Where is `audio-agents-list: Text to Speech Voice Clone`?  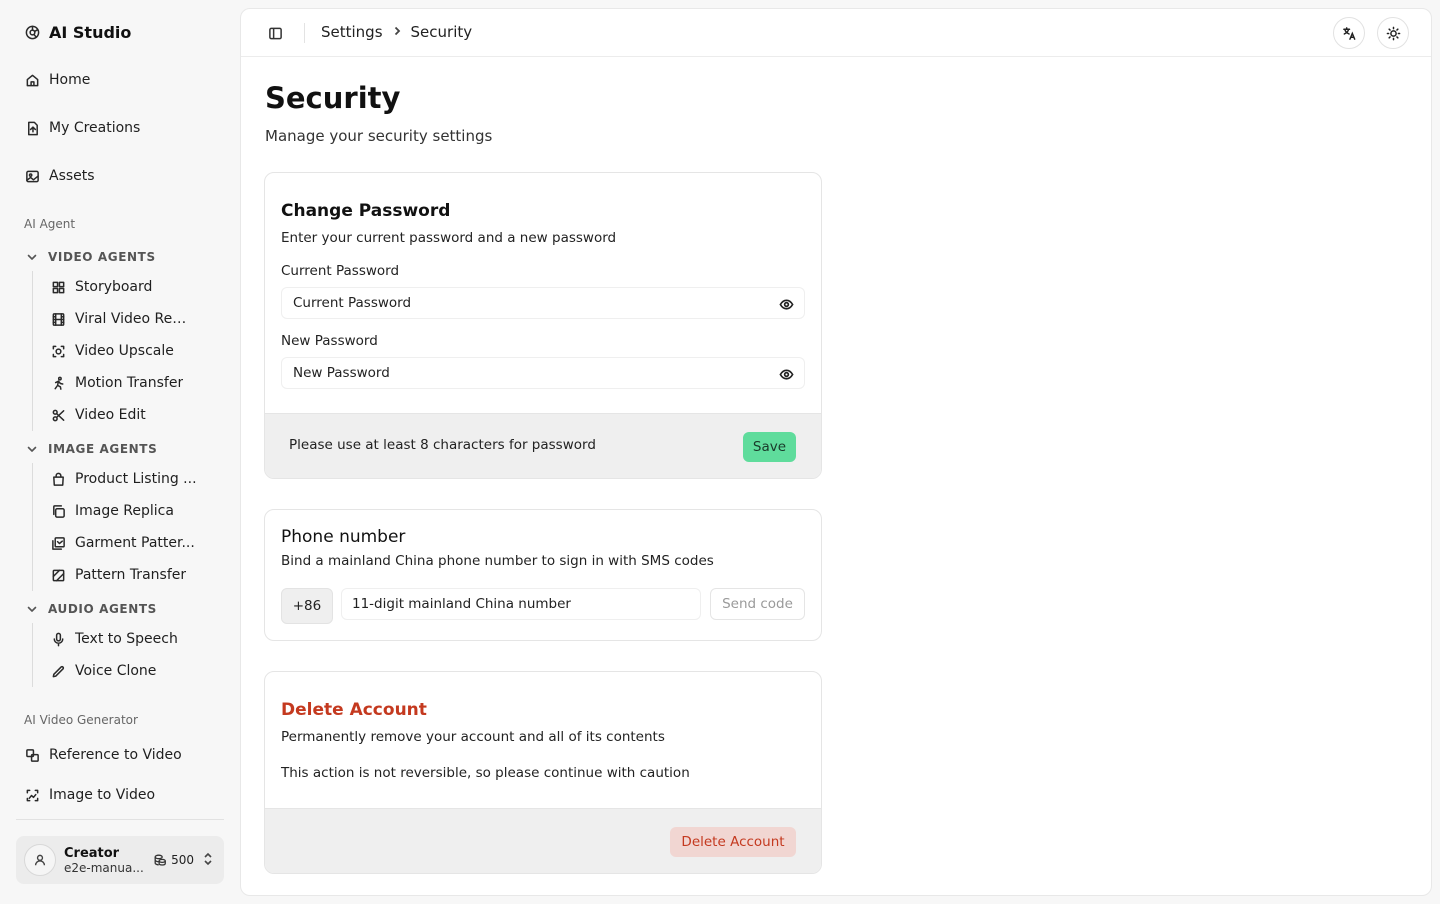
audio-agents-list: Text to Speech Voice Clone is located at coordinates (128, 655).